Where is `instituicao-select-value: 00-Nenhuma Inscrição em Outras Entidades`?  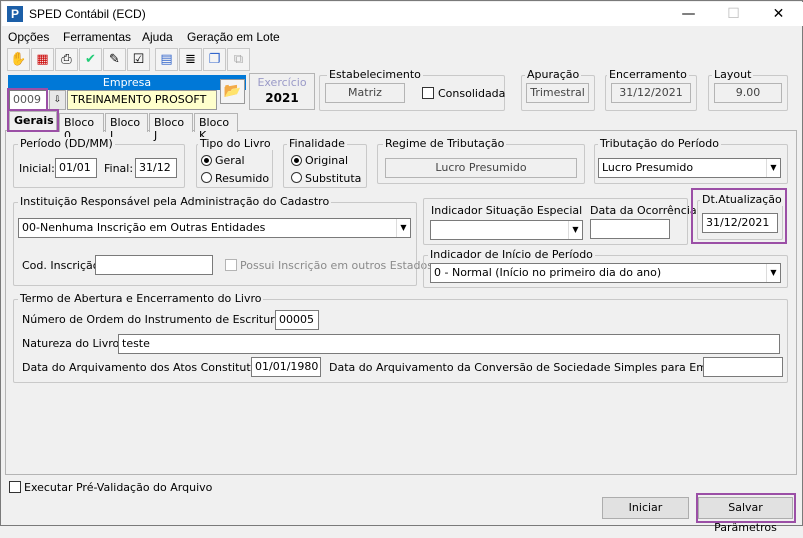
instituicao-select-value: 00-Nenhuma Inscrição em Outras Entidades is located at coordinates (144, 227).